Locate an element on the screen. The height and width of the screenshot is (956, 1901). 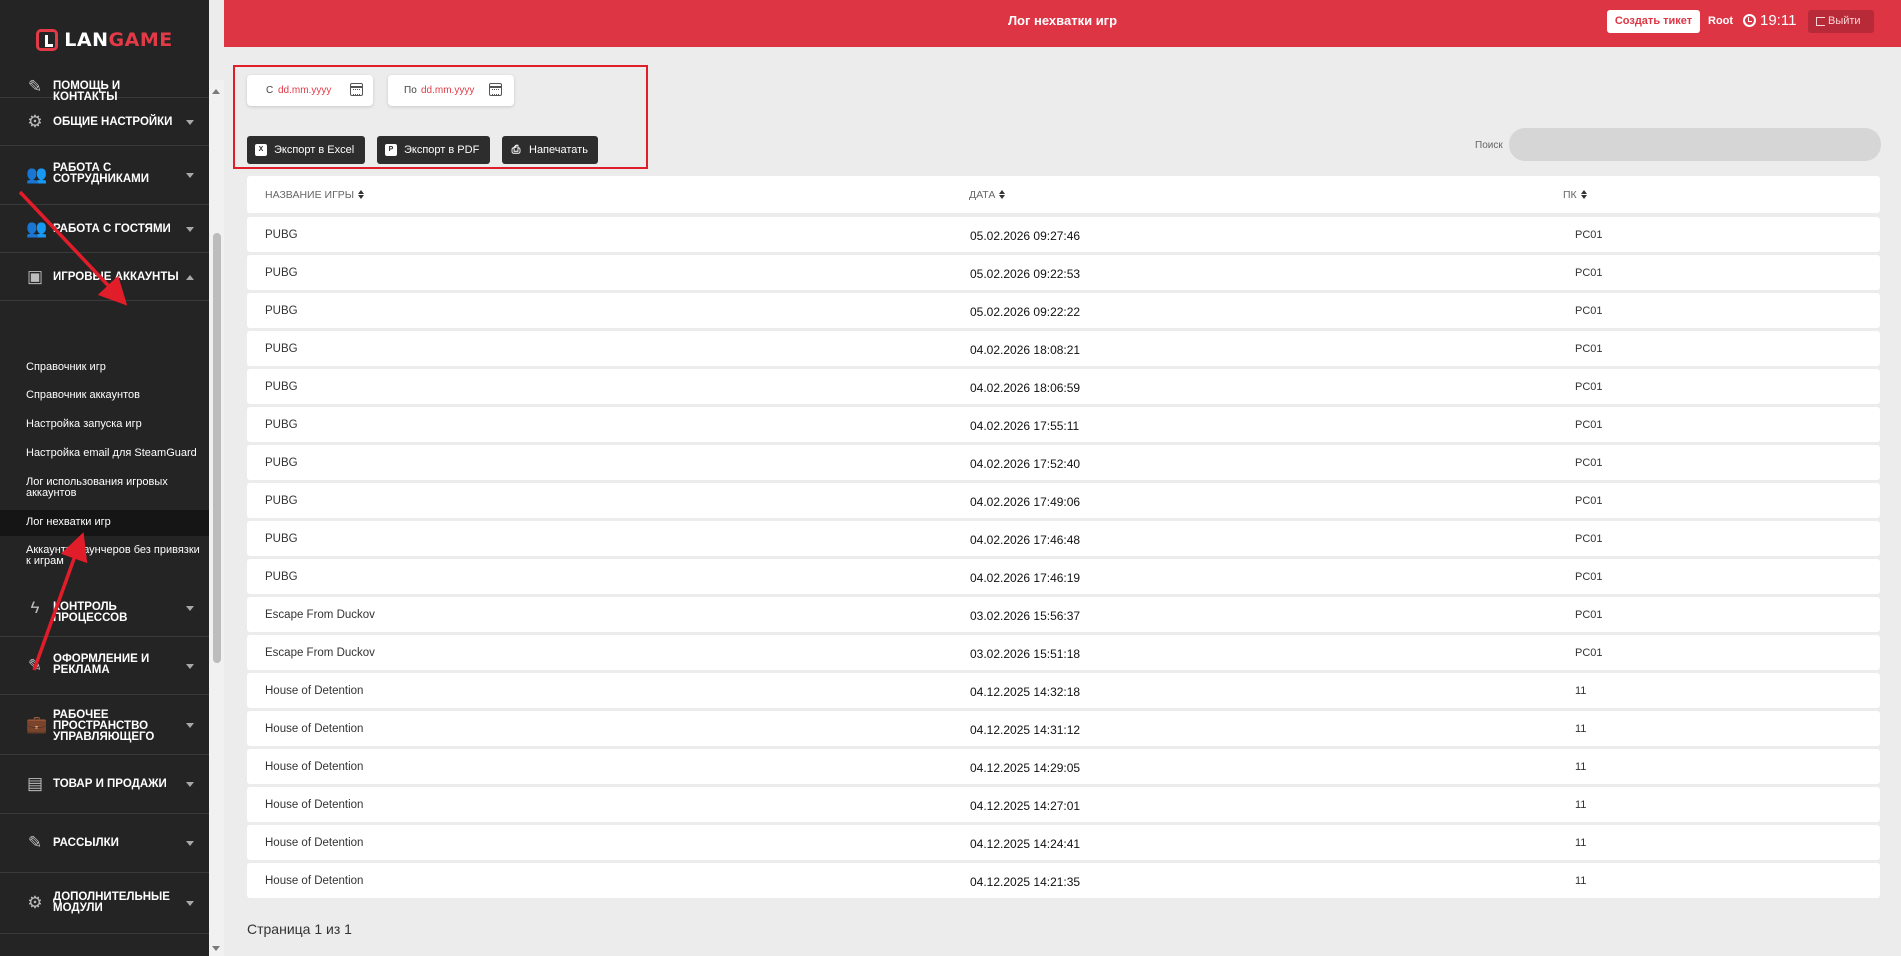
sidebar-subitem-games-shortage-log: Лог нехватки игр is located at coordinates (104, 523).